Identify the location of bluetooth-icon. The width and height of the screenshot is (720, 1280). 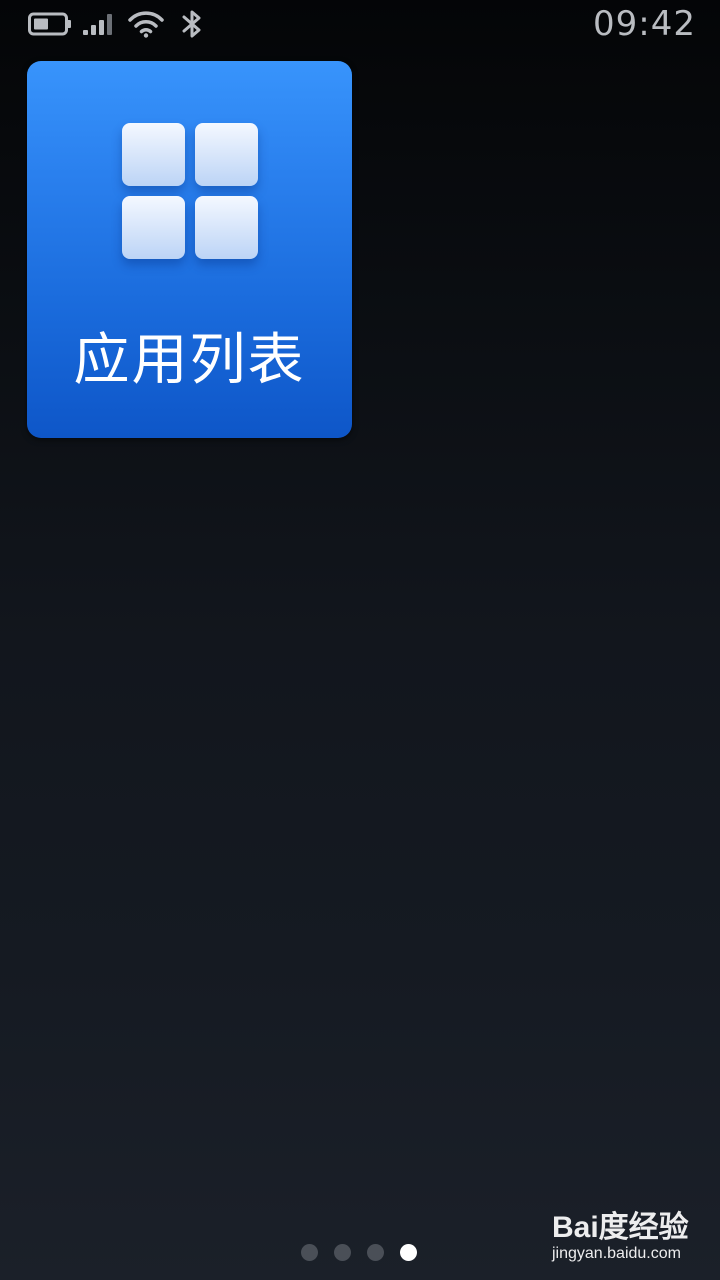
(191, 24).